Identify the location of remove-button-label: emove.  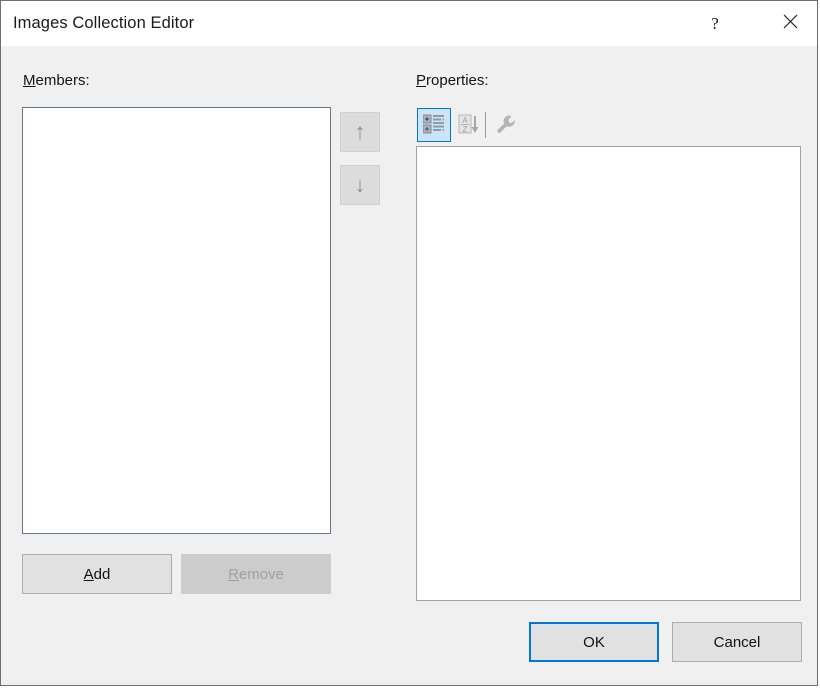
(261, 574).